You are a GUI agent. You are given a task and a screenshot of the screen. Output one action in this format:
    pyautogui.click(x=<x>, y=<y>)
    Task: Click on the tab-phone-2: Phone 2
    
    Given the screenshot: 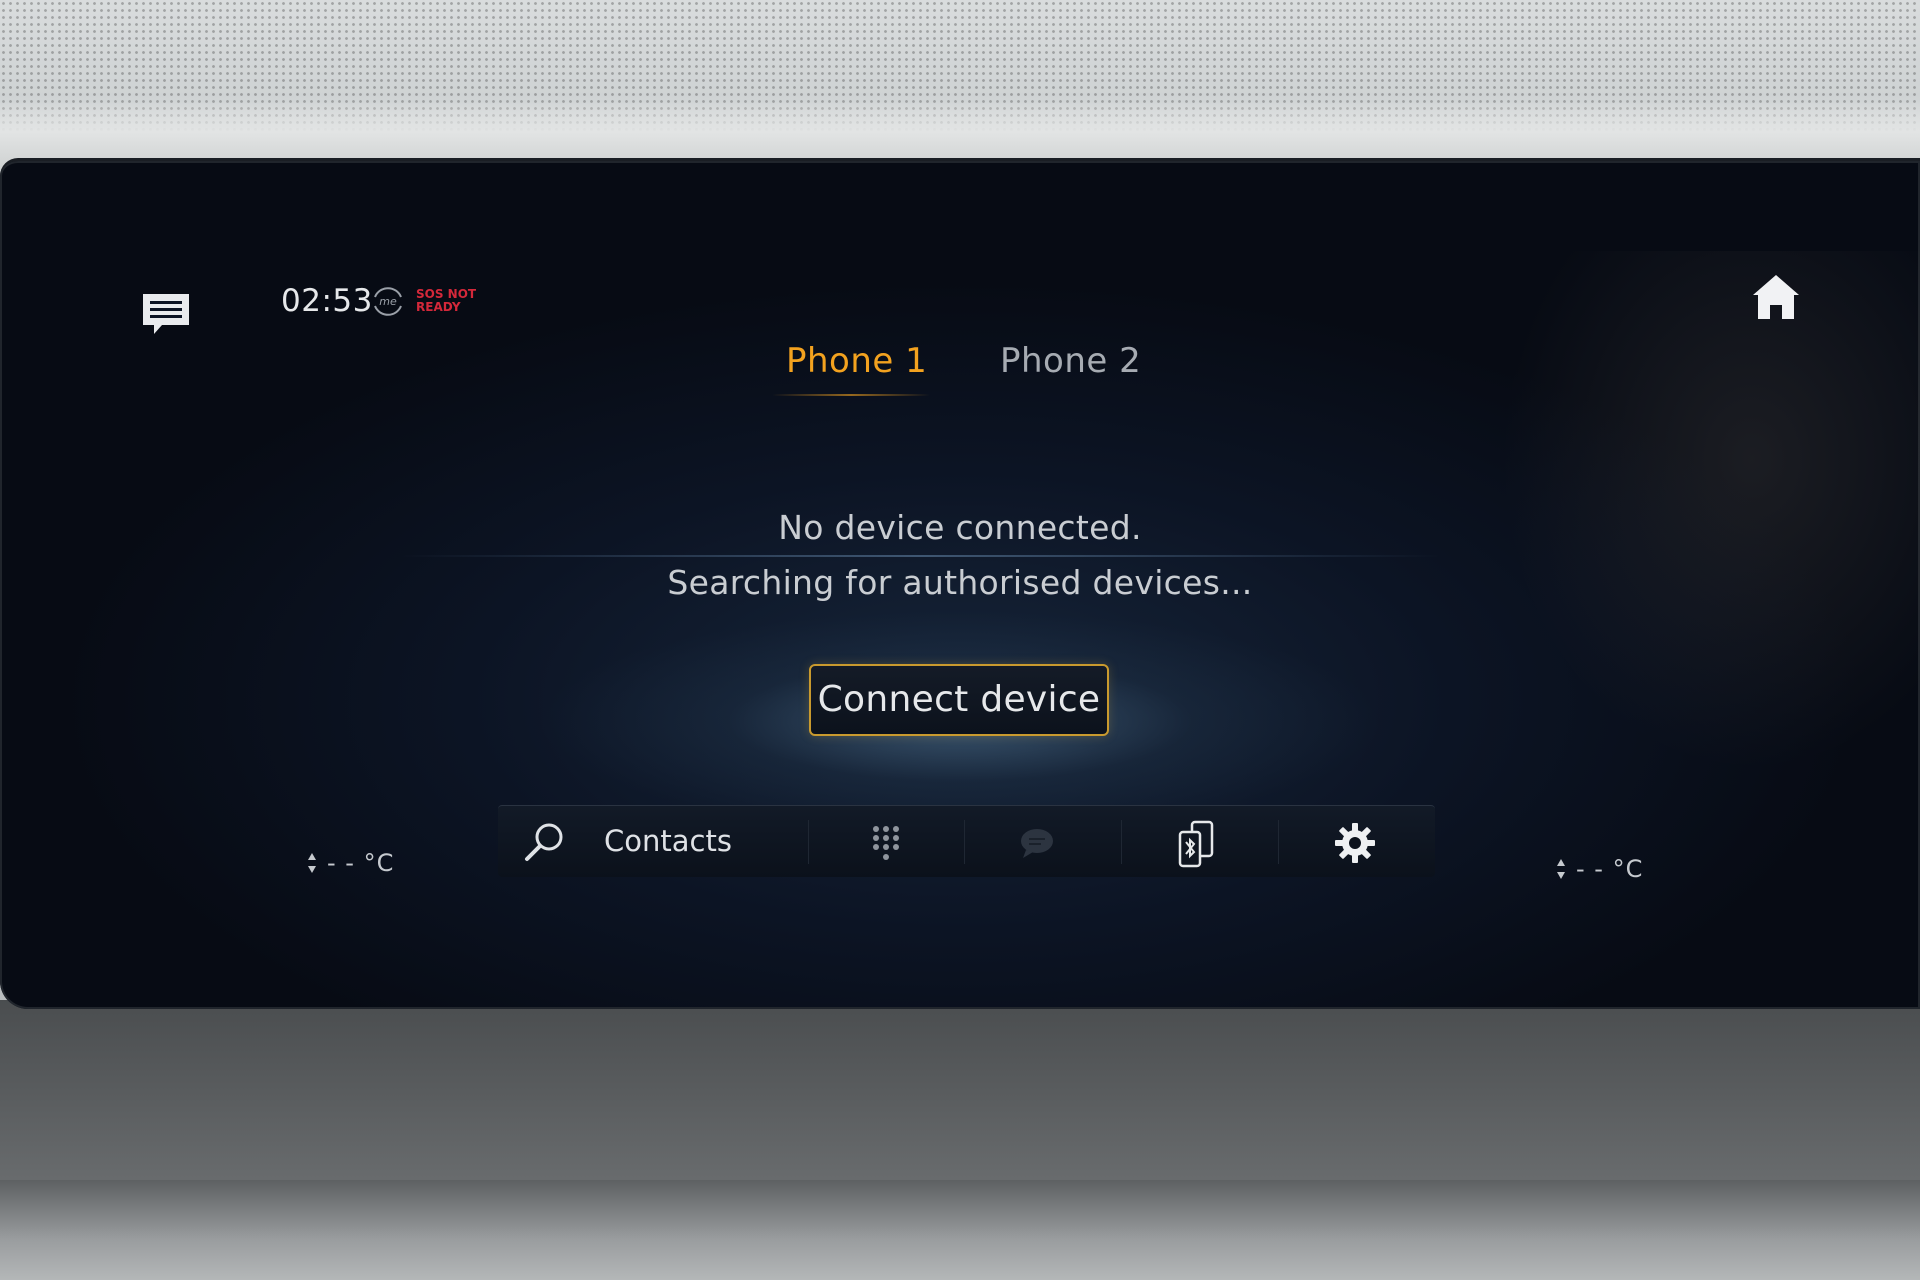 What is the action you would take?
    pyautogui.click(x=1070, y=361)
    